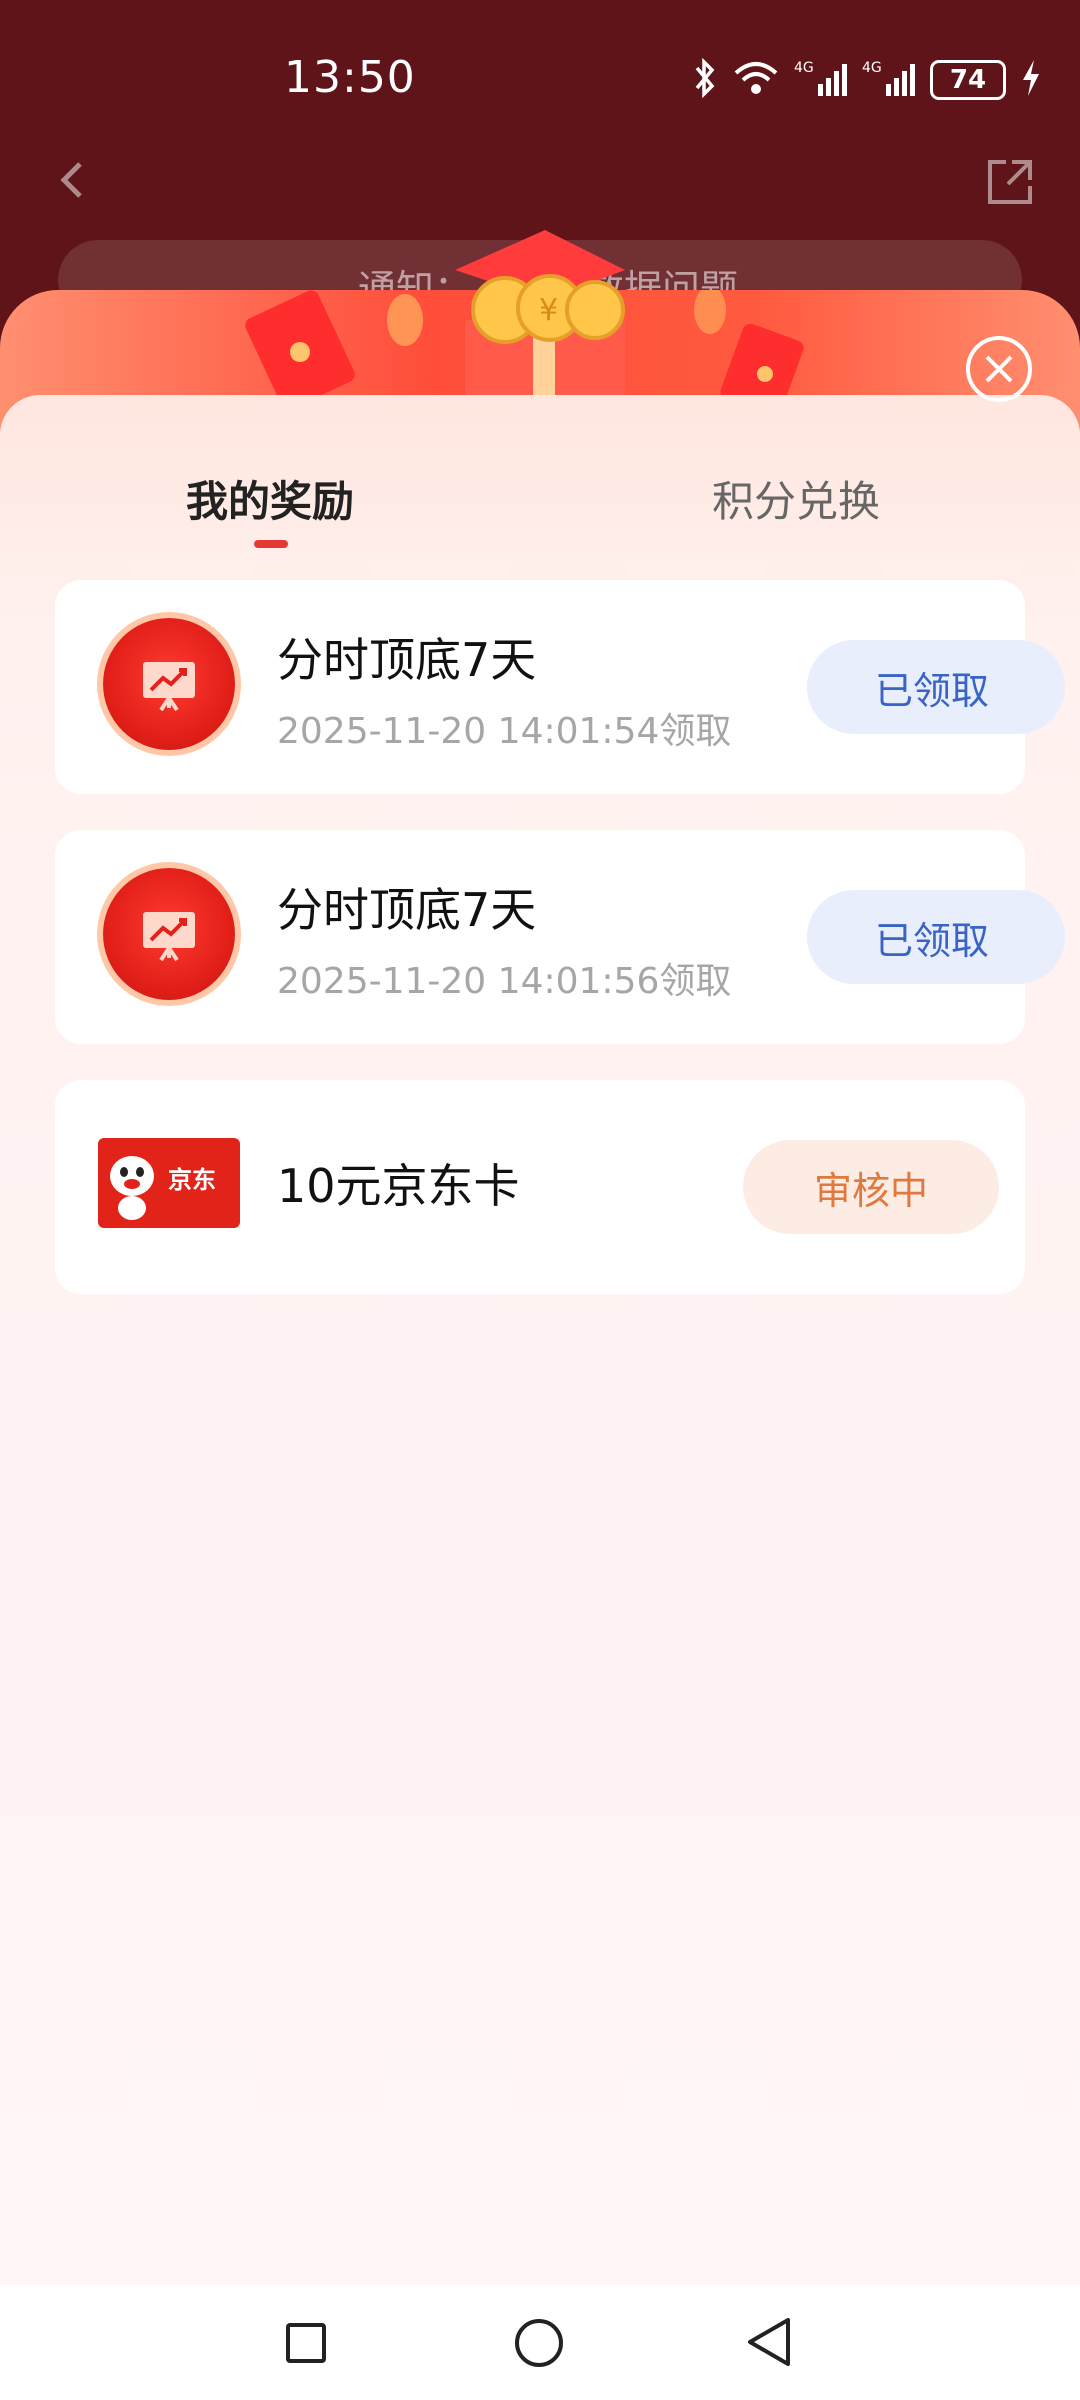  I want to click on square-icon, so click(306, 2343).